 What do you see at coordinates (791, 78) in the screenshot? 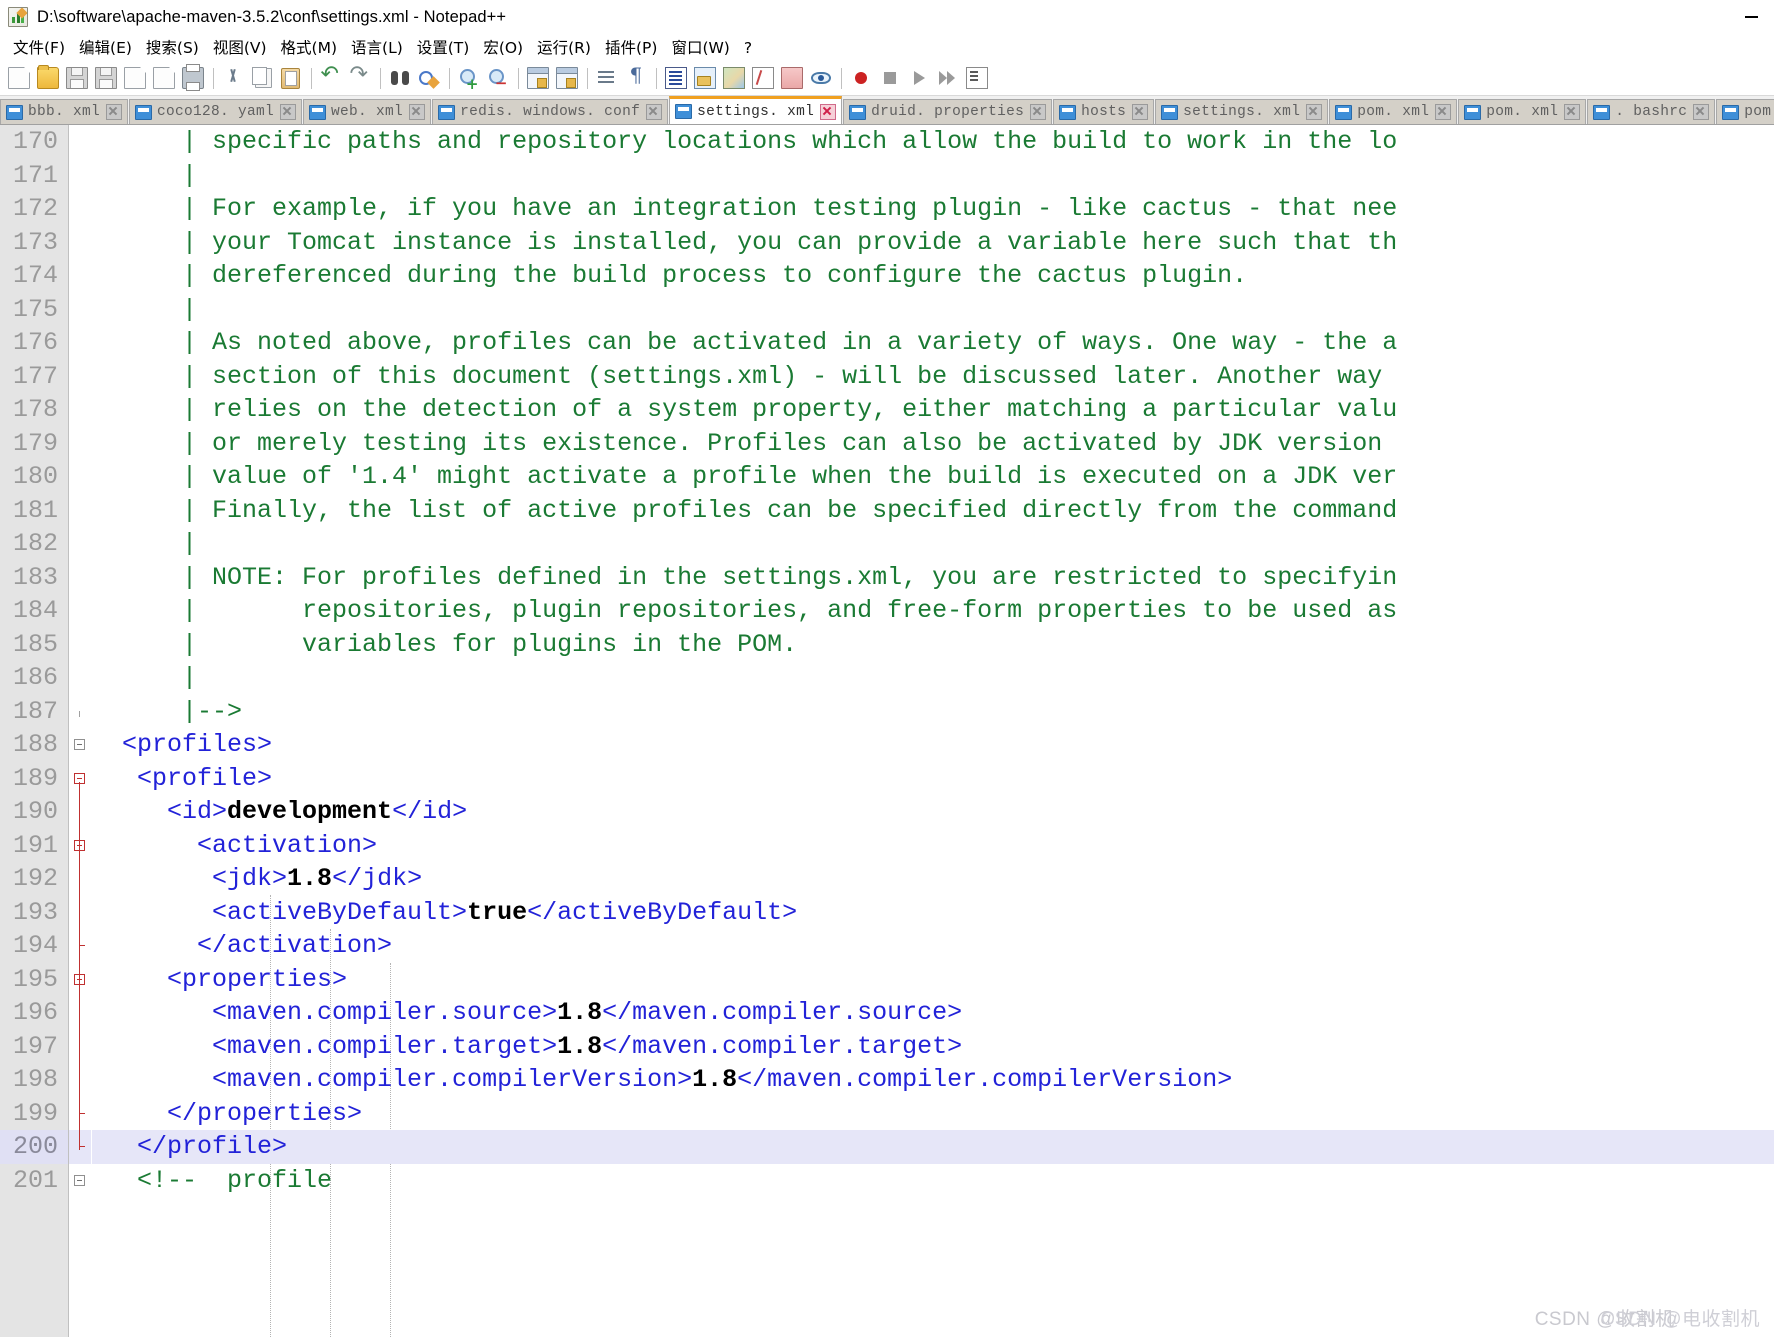
I see `folder-as-workspace-button` at bounding box center [791, 78].